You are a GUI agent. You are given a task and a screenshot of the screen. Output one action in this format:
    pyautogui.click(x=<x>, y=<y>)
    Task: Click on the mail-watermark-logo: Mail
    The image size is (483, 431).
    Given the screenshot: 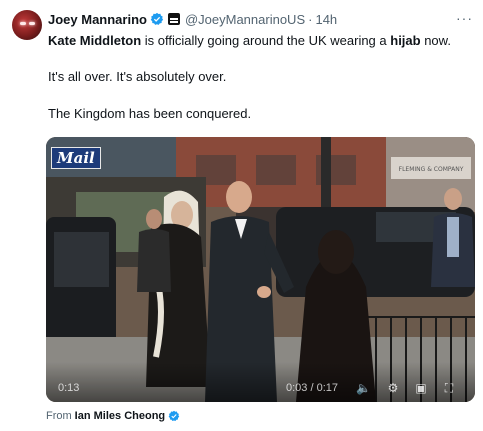 What is the action you would take?
    pyautogui.click(x=76, y=158)
    